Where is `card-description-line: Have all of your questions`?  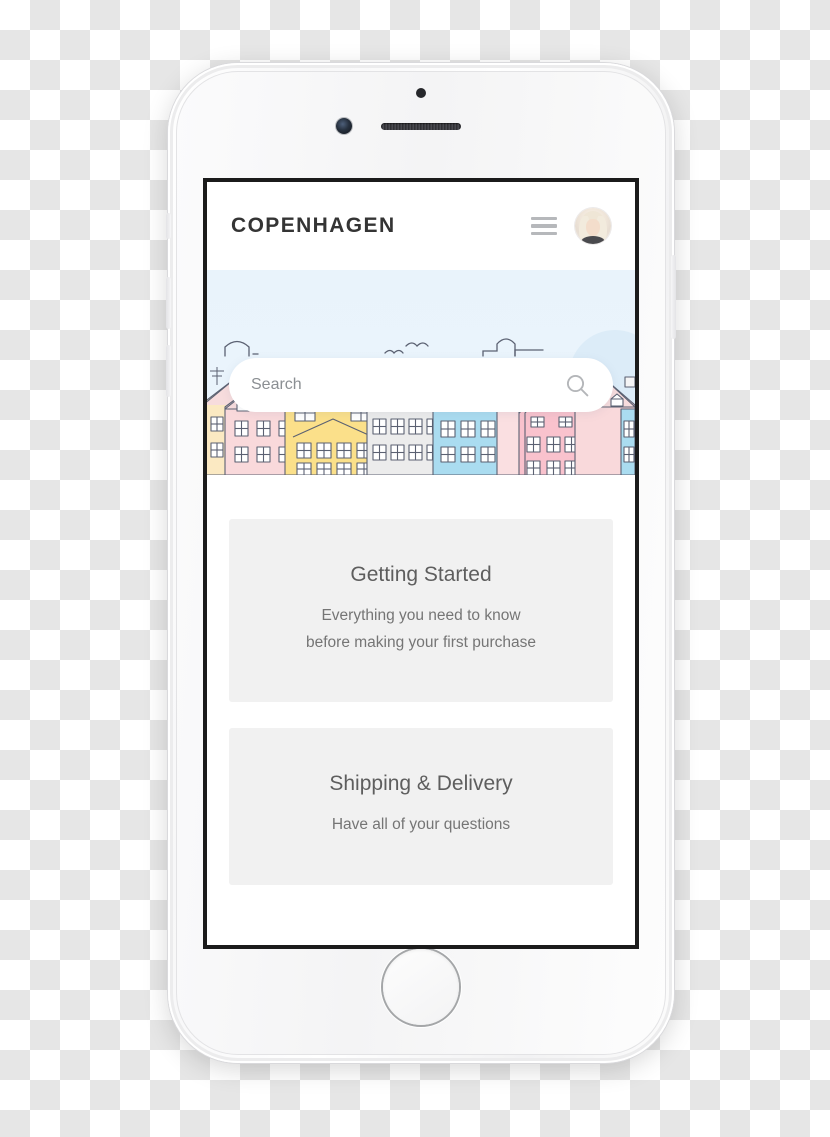 card-description-line: Have all of your questions is located at coordinates (421, 825).